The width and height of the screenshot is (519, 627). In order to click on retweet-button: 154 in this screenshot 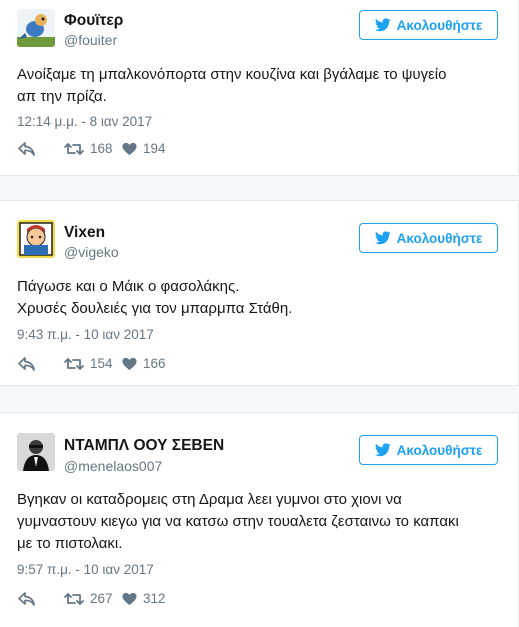, I will do `click(93, 363)`.